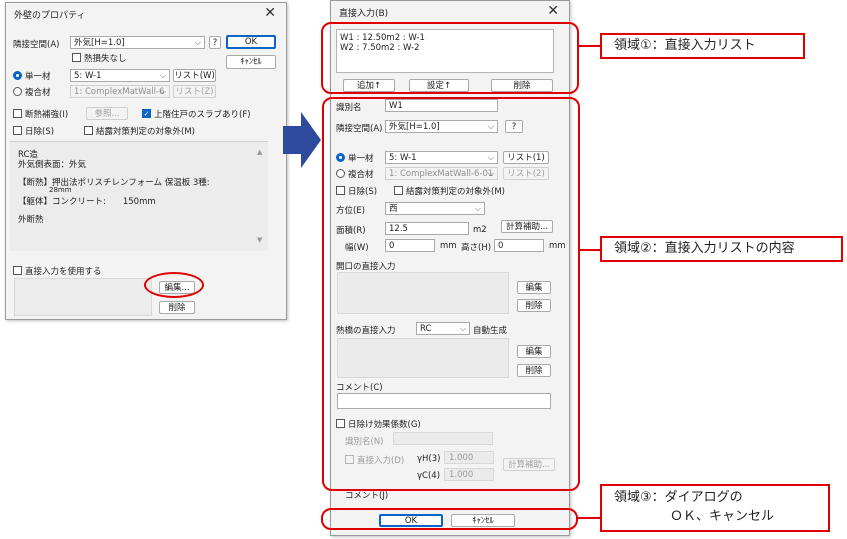 This screenshot has width=847, height=539. Describe the element at coordinates (88, 76) in the screenshot. I see `single-material-value: 5: W-1` at that location.